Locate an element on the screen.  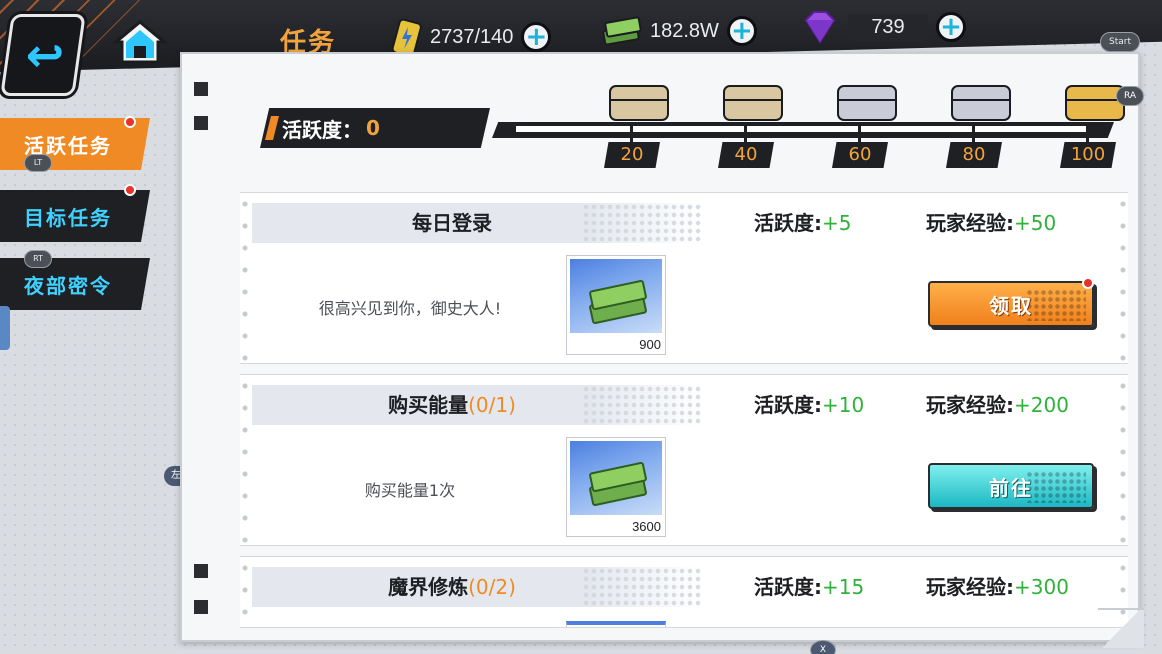
energy-can-icon is located at coordinates (406, 37).